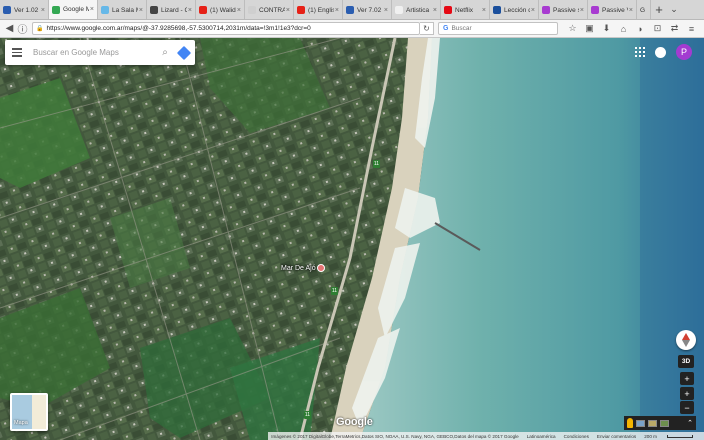  What do you see at coordinates (690, 423) in the screenshot?
I see `expand-chevron-icon: ⌃` at bounding box center [690, 423].